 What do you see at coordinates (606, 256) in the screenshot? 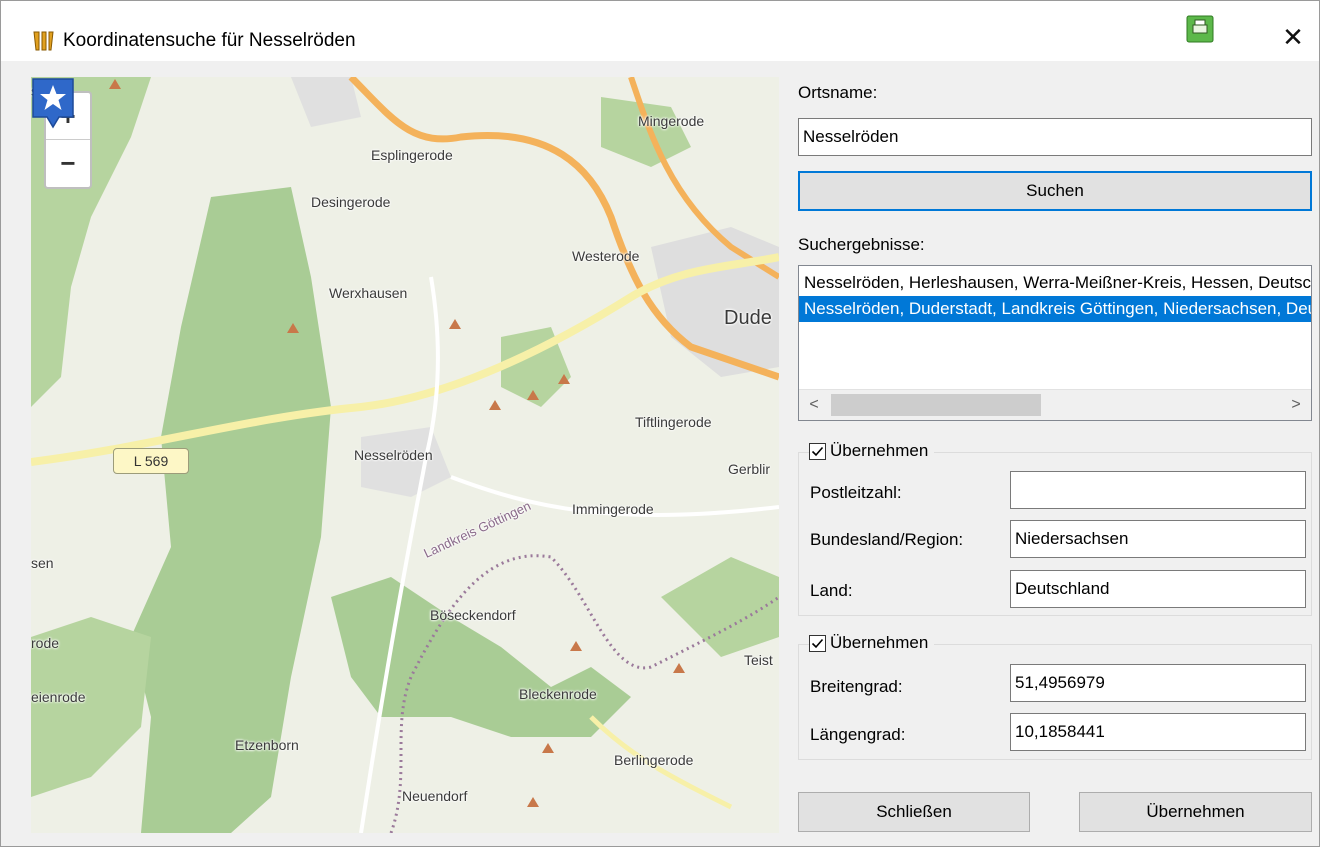
I see `place-label: Westerode` at bounding box center [606, 256].